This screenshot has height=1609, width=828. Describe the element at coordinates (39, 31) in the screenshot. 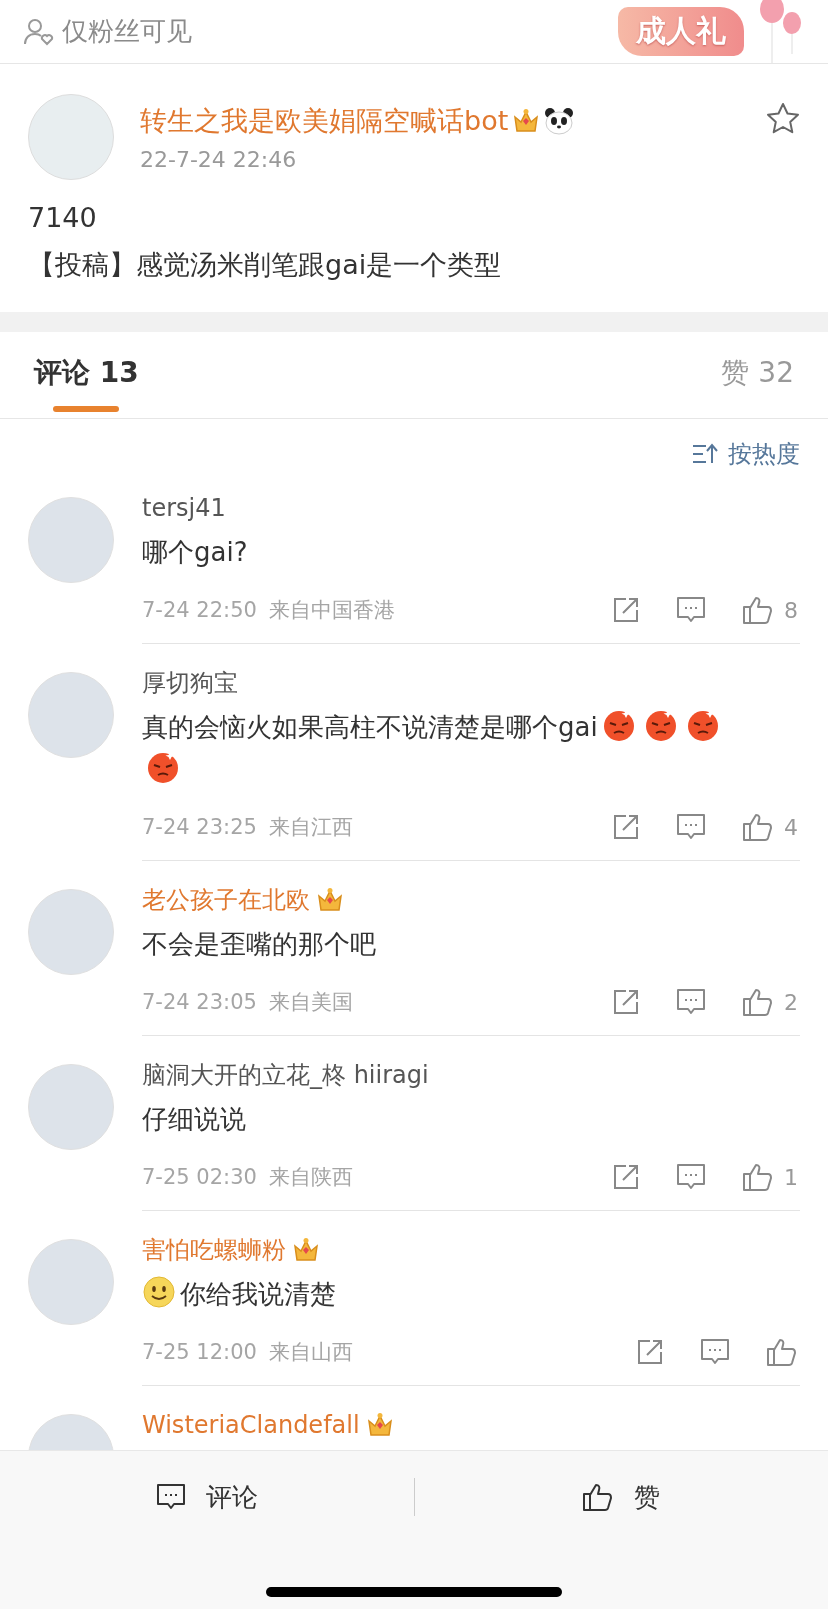

I see `fans-only-icon` at that location.